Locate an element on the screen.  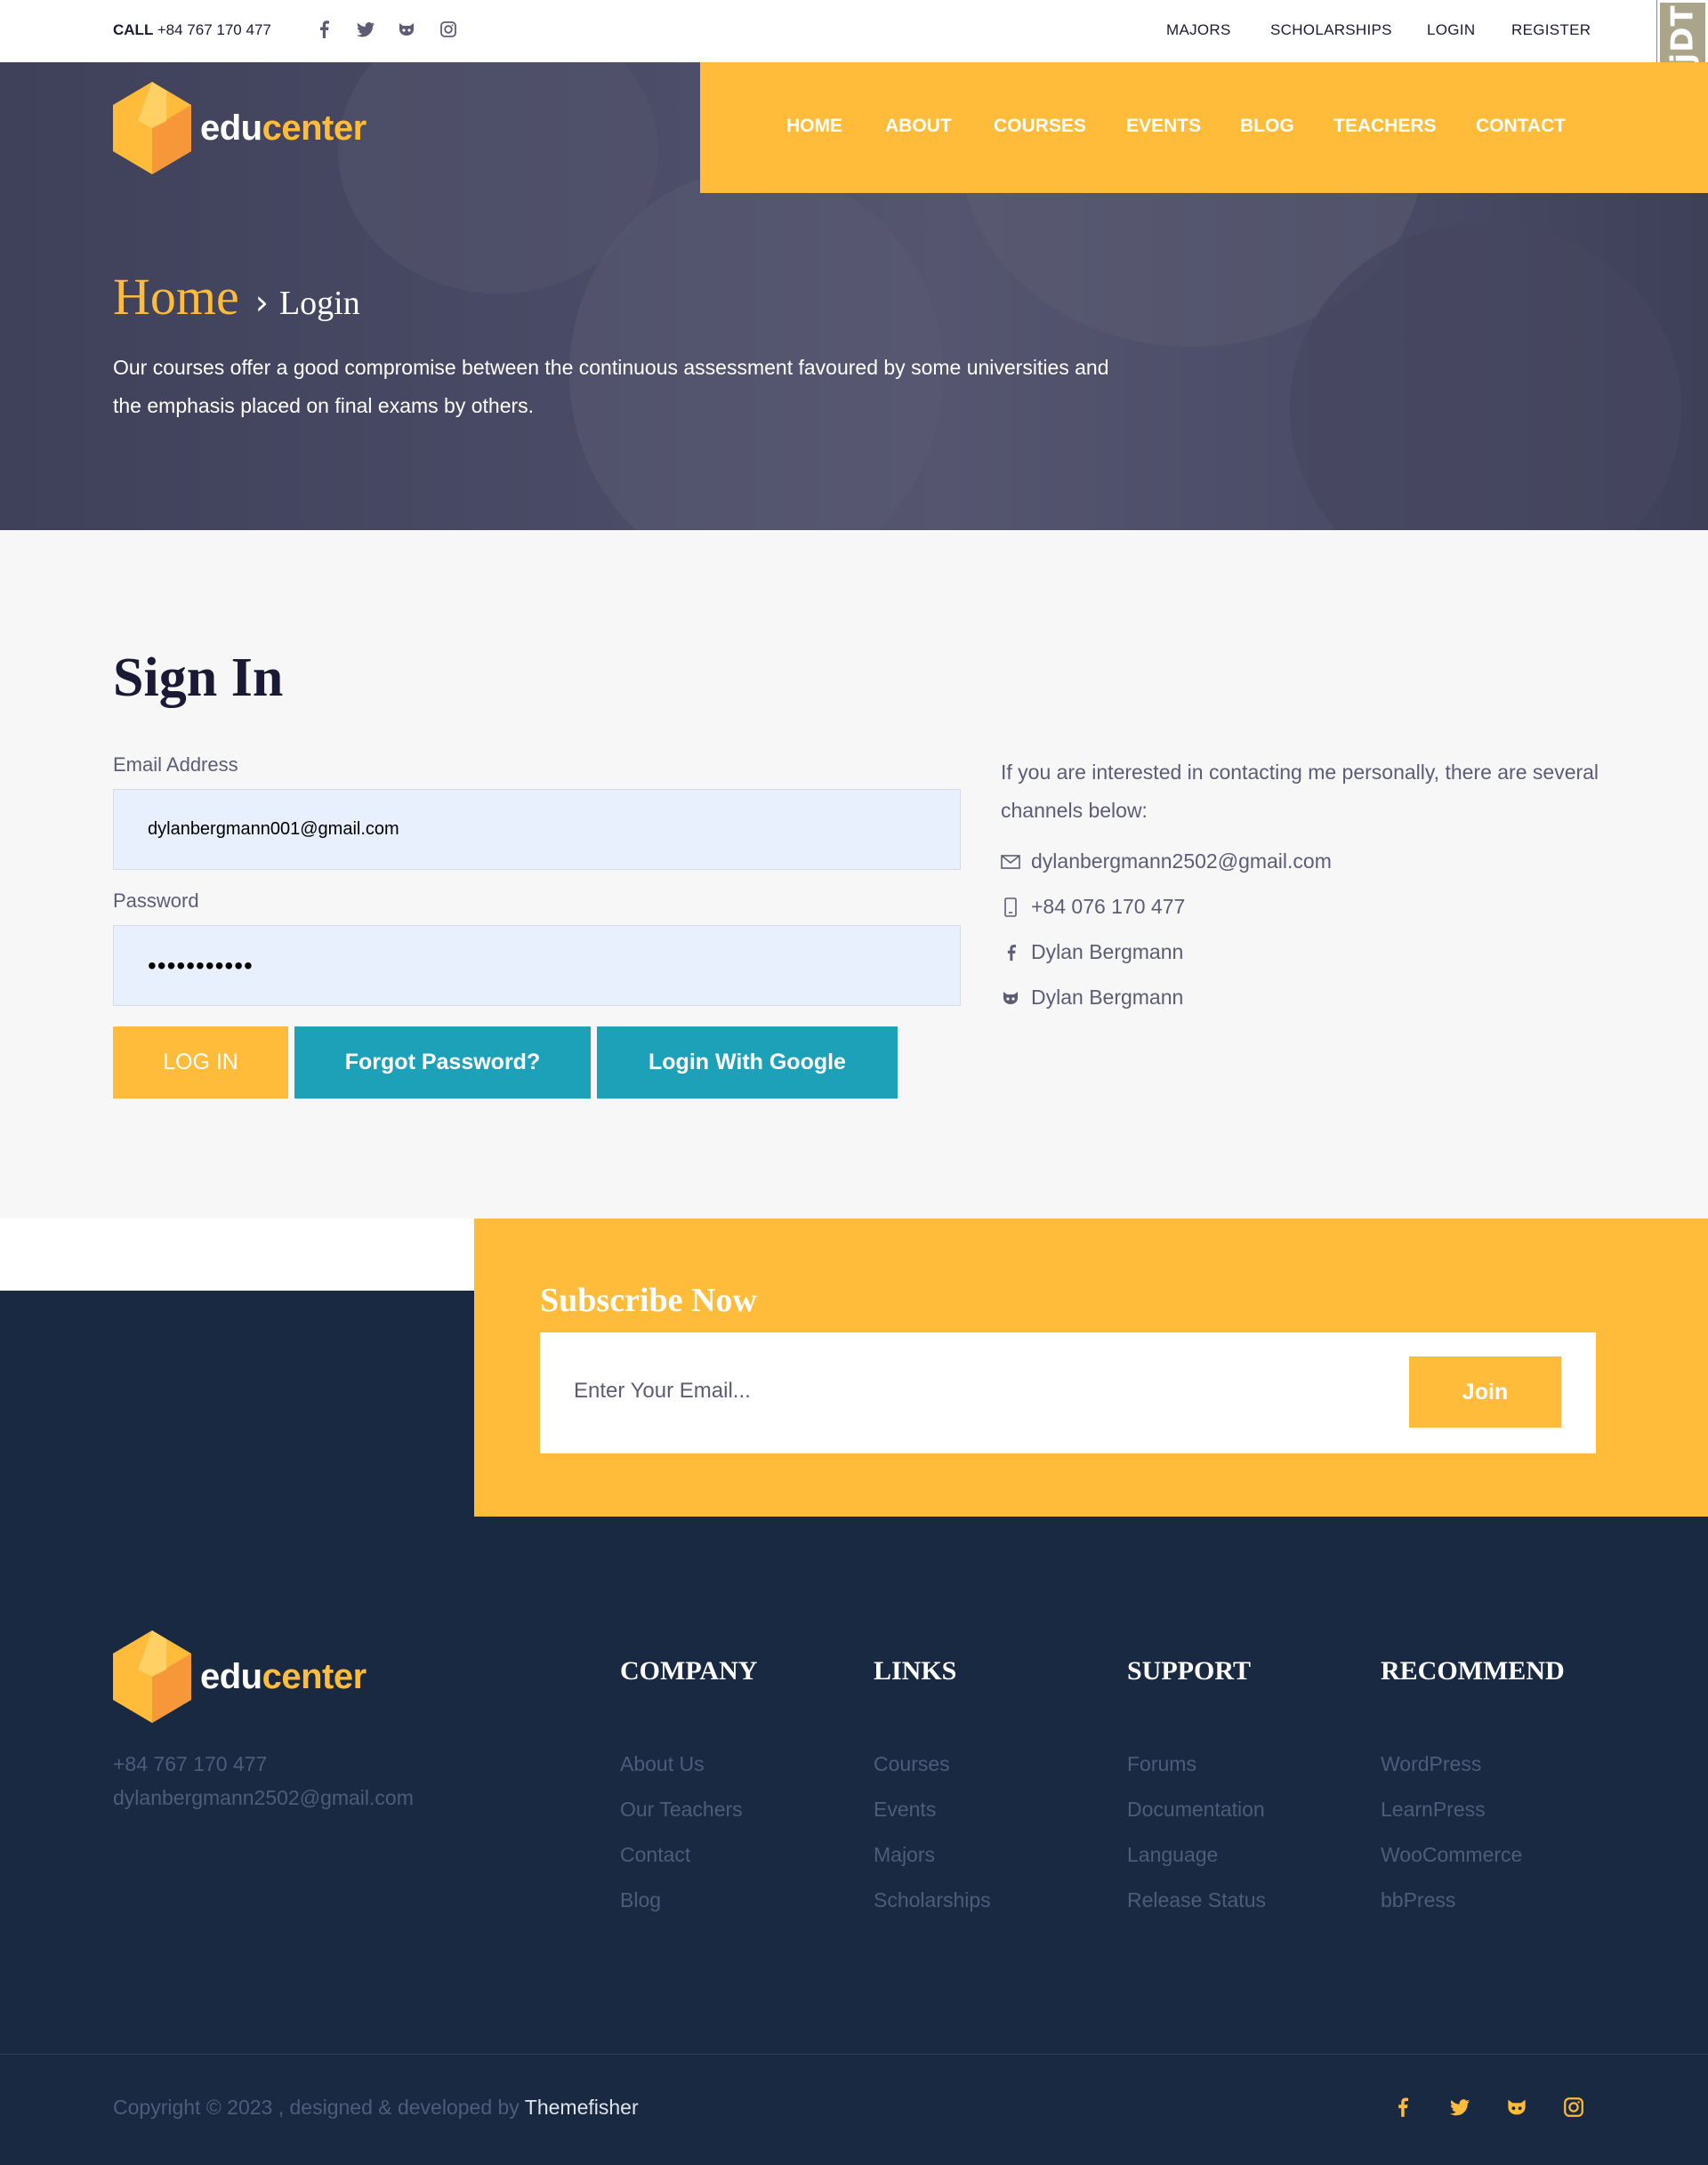
footer-link: Language is located at coordinates (1172, 1855).